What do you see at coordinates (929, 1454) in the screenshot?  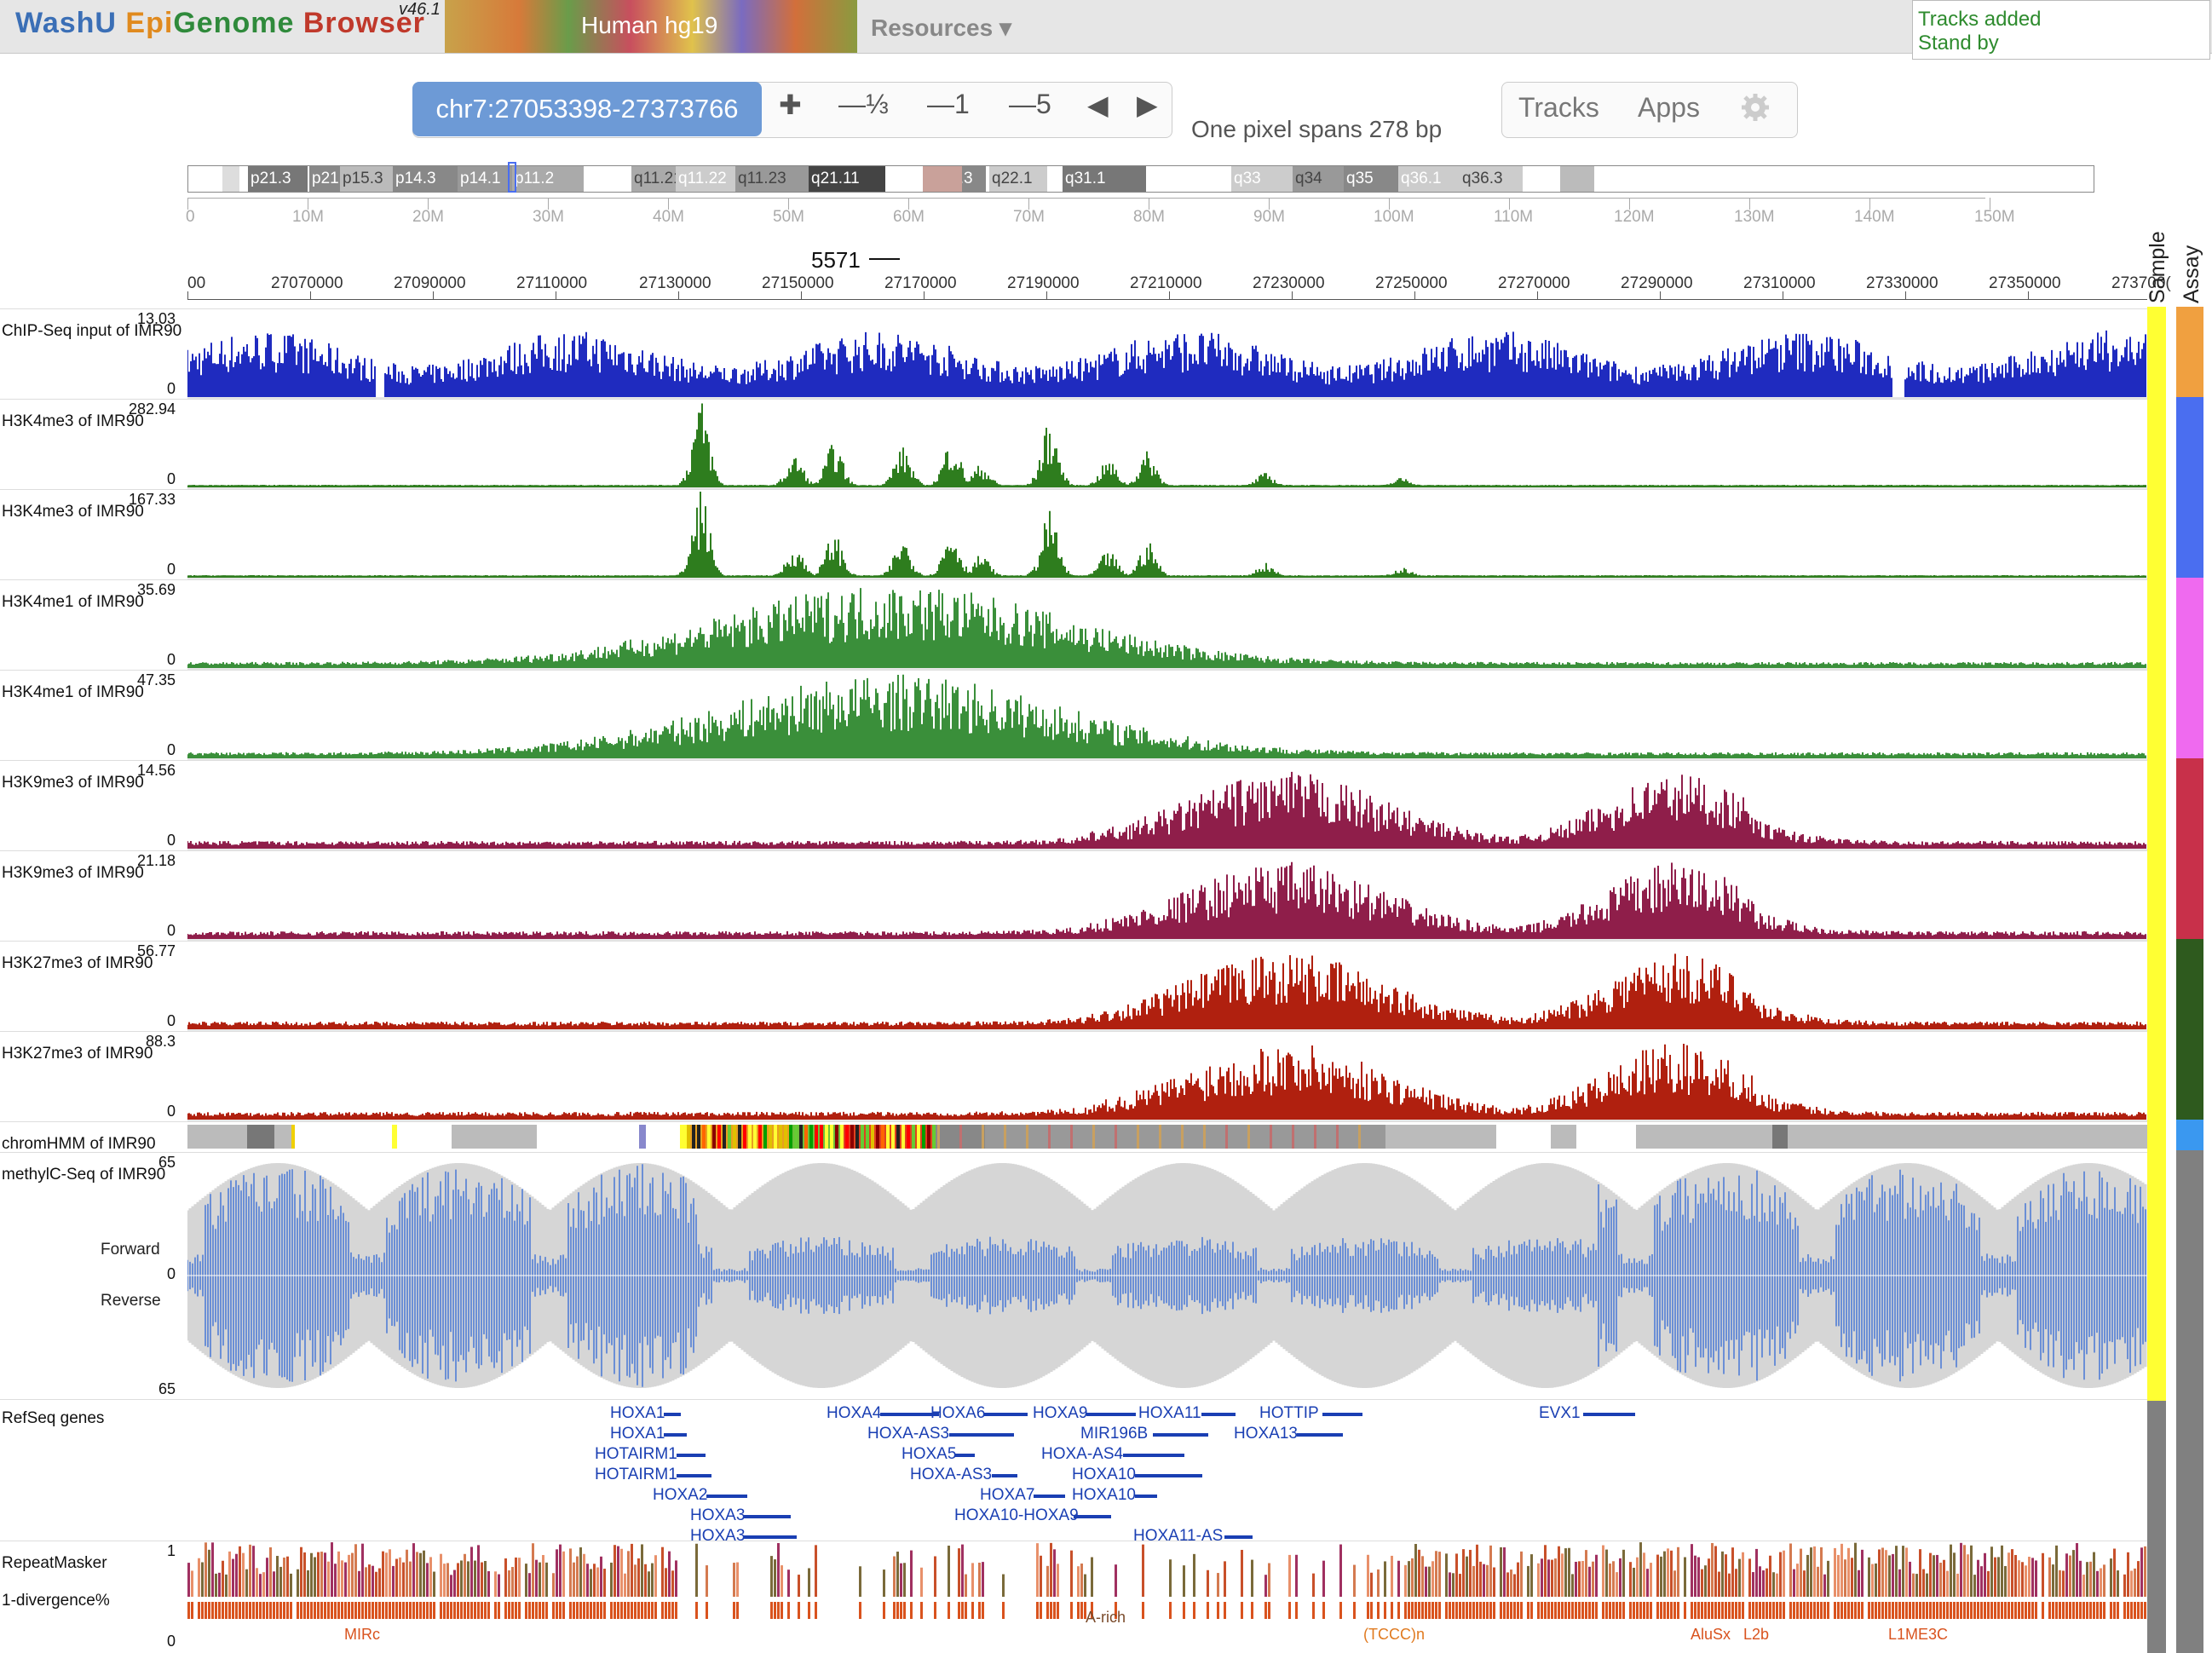 I see `gene-label: HOXA5` at bounding box center [929, 1454].